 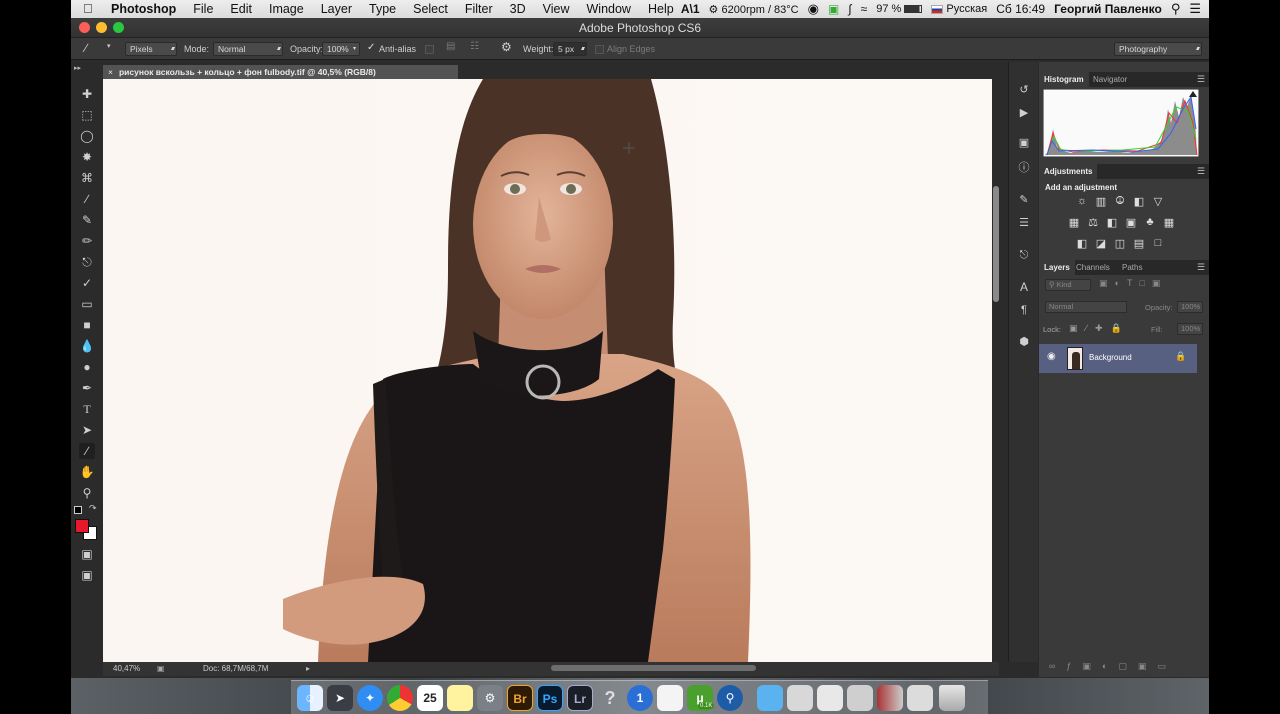 I want to click on magic-wand-tool-icon: ✸, so click(x=87, y=157).